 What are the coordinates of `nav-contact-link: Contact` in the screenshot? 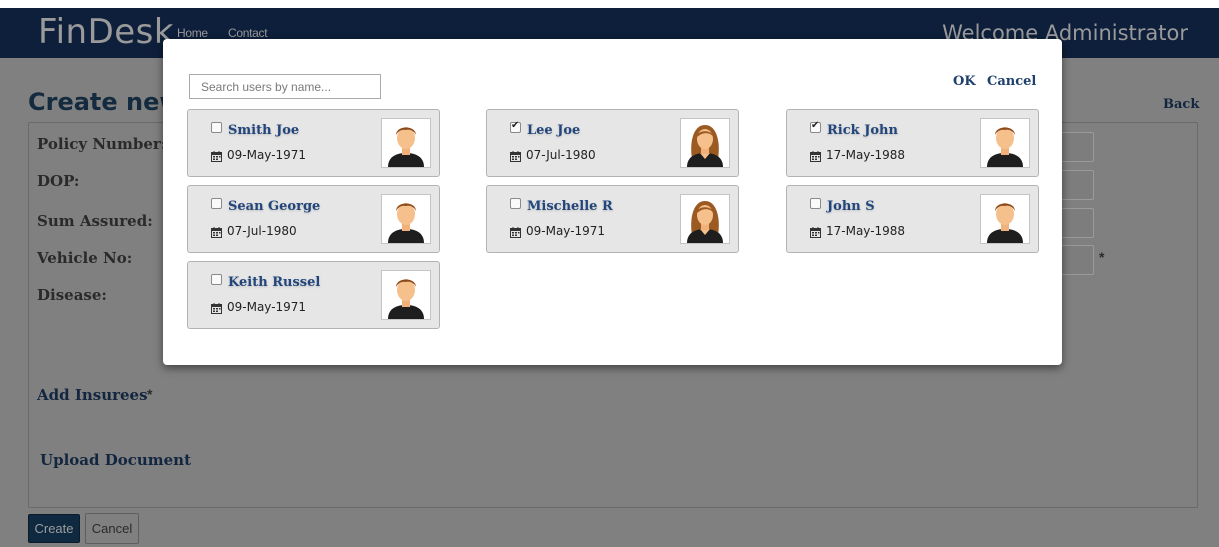 It's located at (248, 33).